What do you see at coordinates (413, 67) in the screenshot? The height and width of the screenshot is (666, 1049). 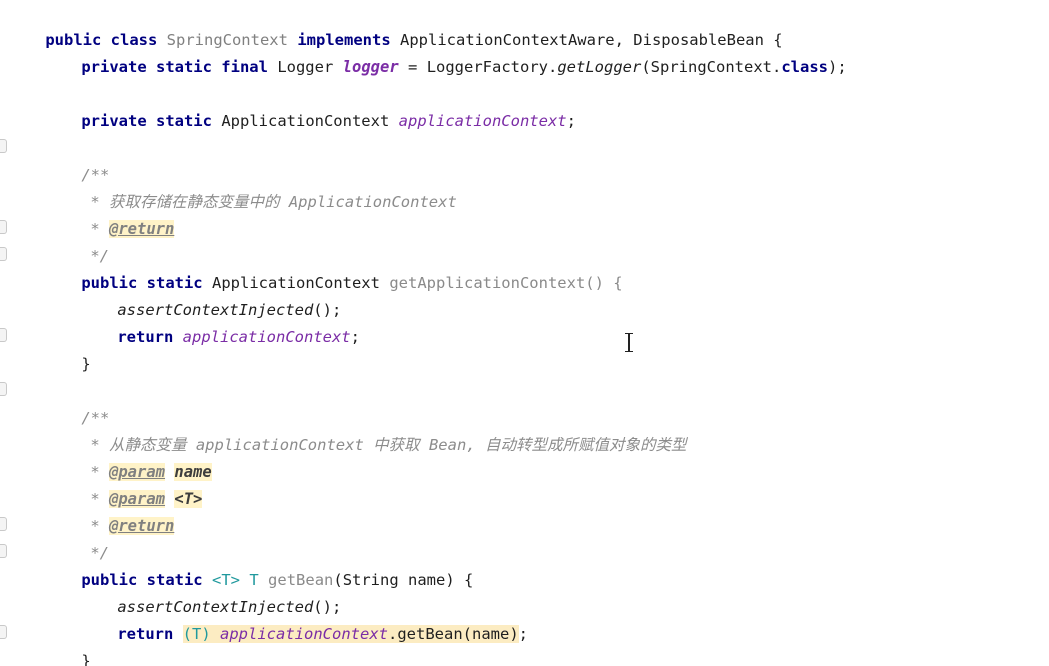 I see `operator: =` at bounding box center [413, 67].